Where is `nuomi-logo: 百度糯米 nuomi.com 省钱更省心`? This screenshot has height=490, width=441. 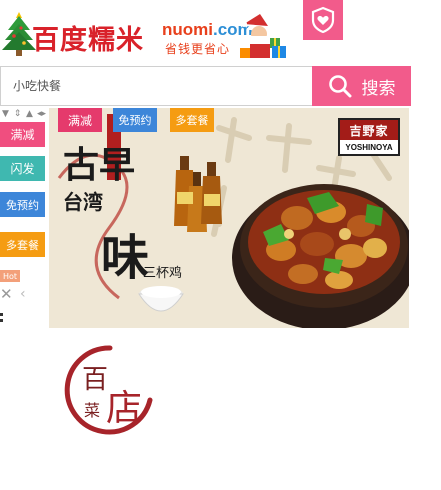 nuomi-logo: 百度糯米 nuomi.com 省钱更省心 is located at coordinates (144, 33).